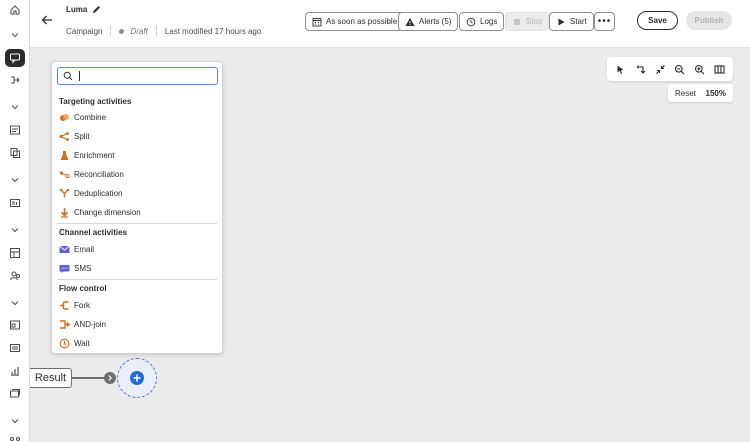  What do you see at coordinates (138, 174) in the screenshot?
I see `activity-reconciliation: Reconciliation` at bounding box center [138, 174].